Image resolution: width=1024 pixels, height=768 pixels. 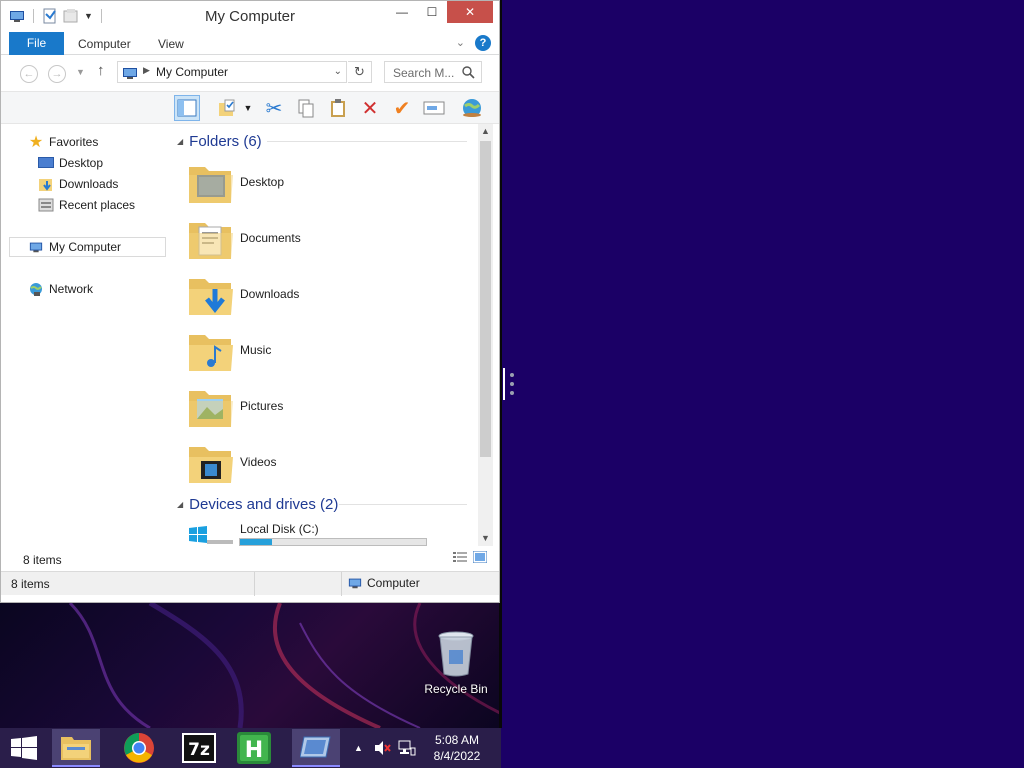 What do you see at coordinates (250, 16) in the screenshot?
I see `title-bar: ▼ My Computer — ☐ ✕` at bounding box center [250, 16].